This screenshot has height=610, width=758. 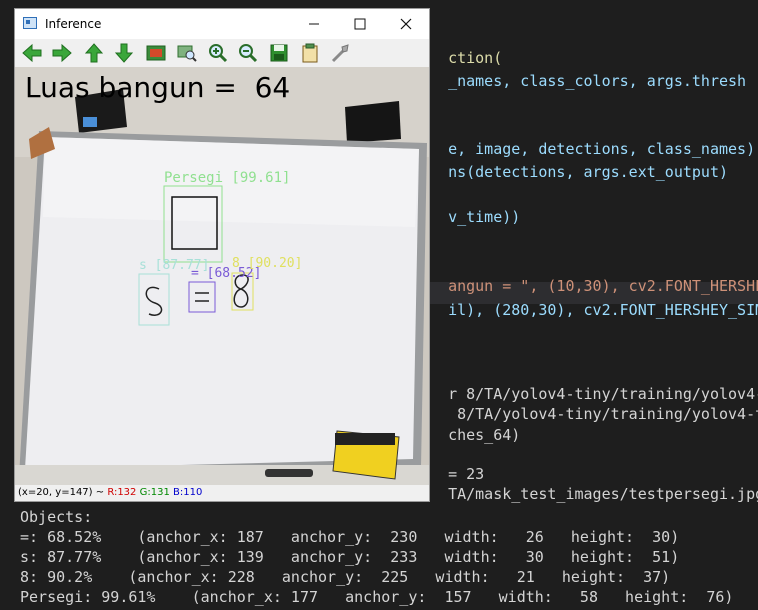 What do you see at coordinates (61, 492) in the screenshot?
I see `cursor-coordinates: (x=20, y=147) ~` at bounding box center [61, 492].